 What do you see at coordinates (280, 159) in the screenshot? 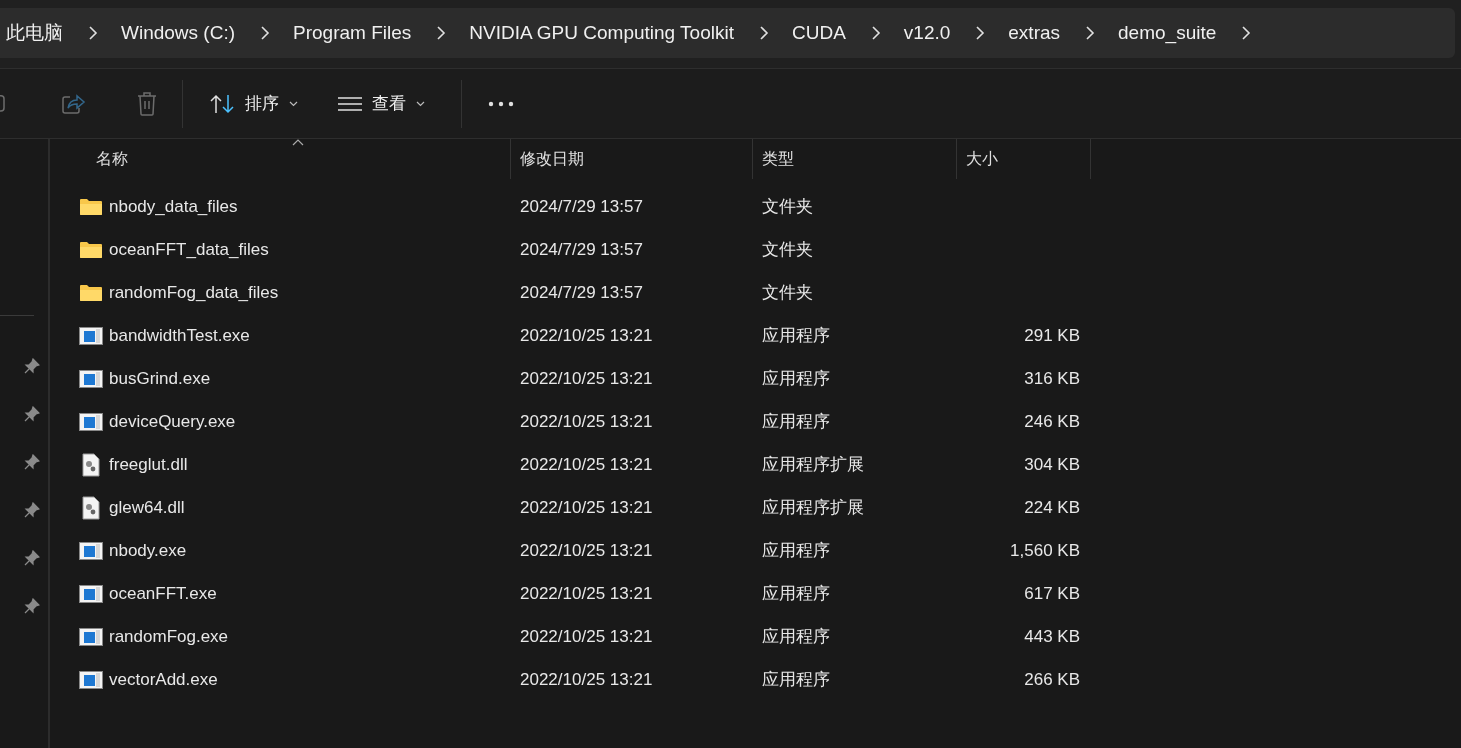
I see `column-header: 名称` at bounding box center [280, 159].